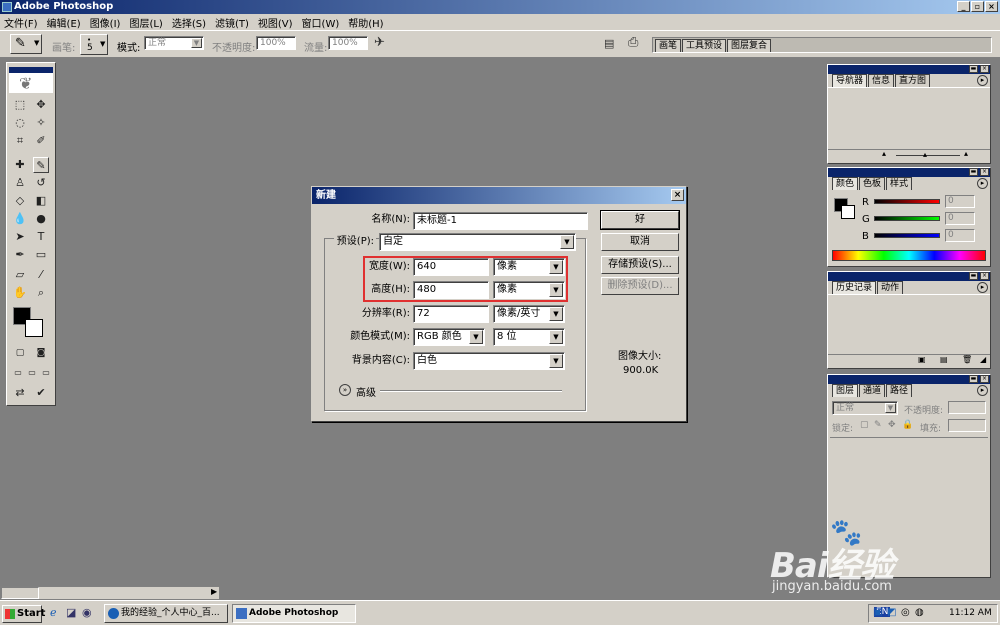 The height and width of the screenshot is (625, 1000). Describe the element at coordinates (677, 195) in the screenshot. I see `dialog-close-button: ×` at that location.